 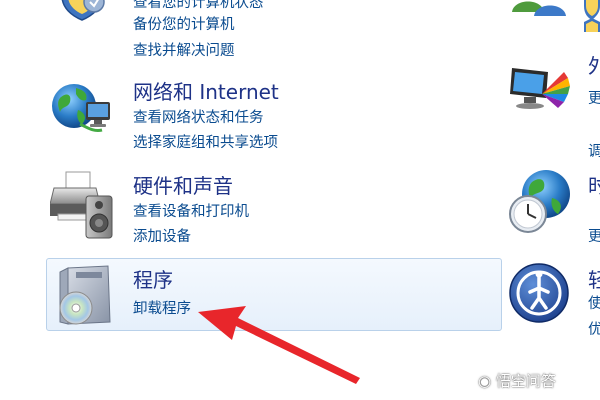 What do you see at coordinates (594, 235) in the screenshot?
I see `clock-link-1: 更` at bounding box center [594, 235].